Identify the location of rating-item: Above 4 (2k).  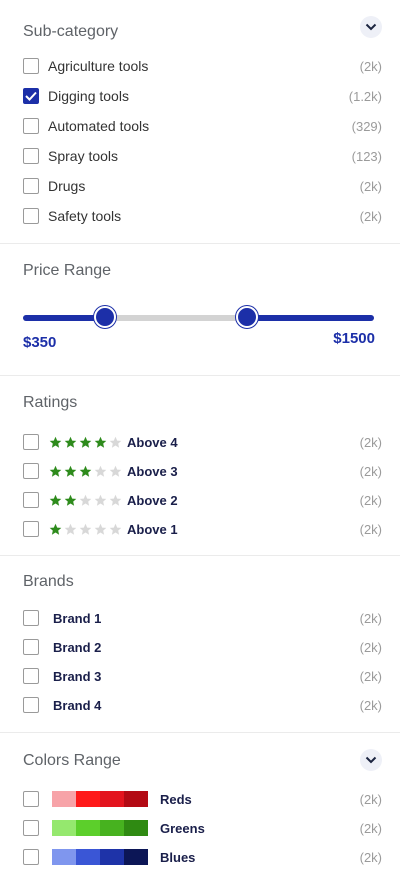
(202, 442).